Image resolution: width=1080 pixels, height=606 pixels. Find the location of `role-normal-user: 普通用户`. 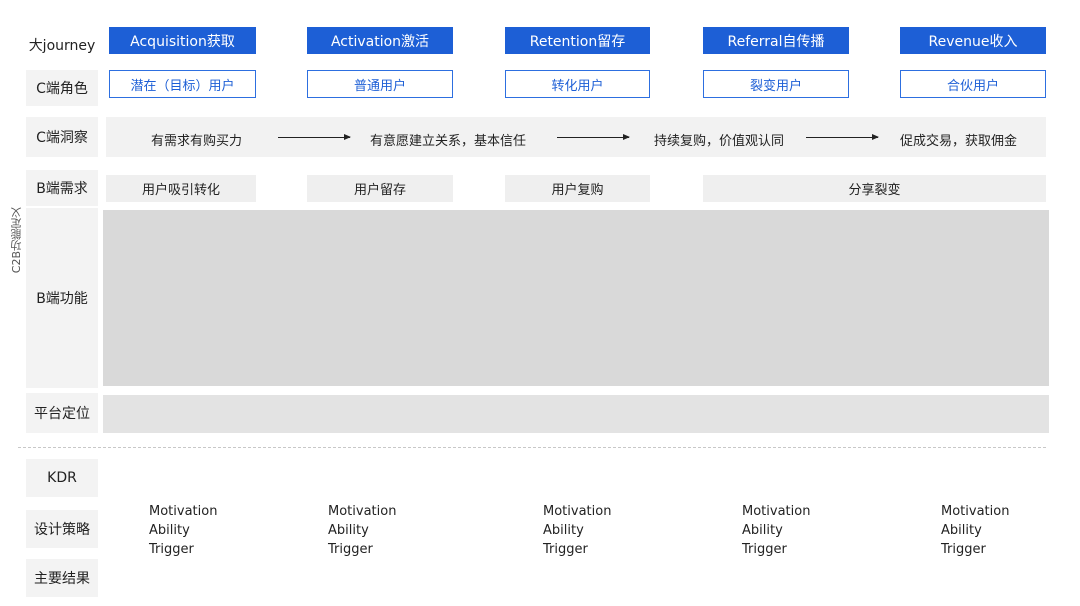

role-normal-user: 普通用户 is located at coordinates (380, 84).